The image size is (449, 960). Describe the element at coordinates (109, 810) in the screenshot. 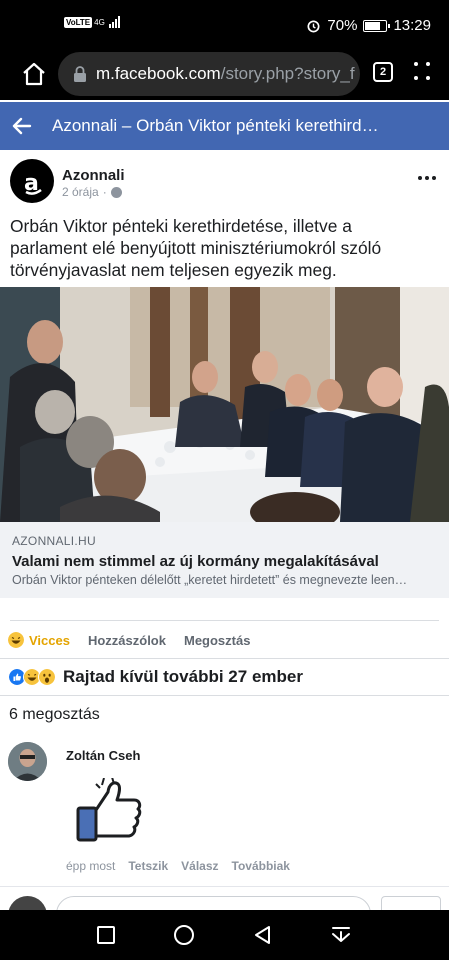

I see `thumbs-up-sticker-icon` at that location.